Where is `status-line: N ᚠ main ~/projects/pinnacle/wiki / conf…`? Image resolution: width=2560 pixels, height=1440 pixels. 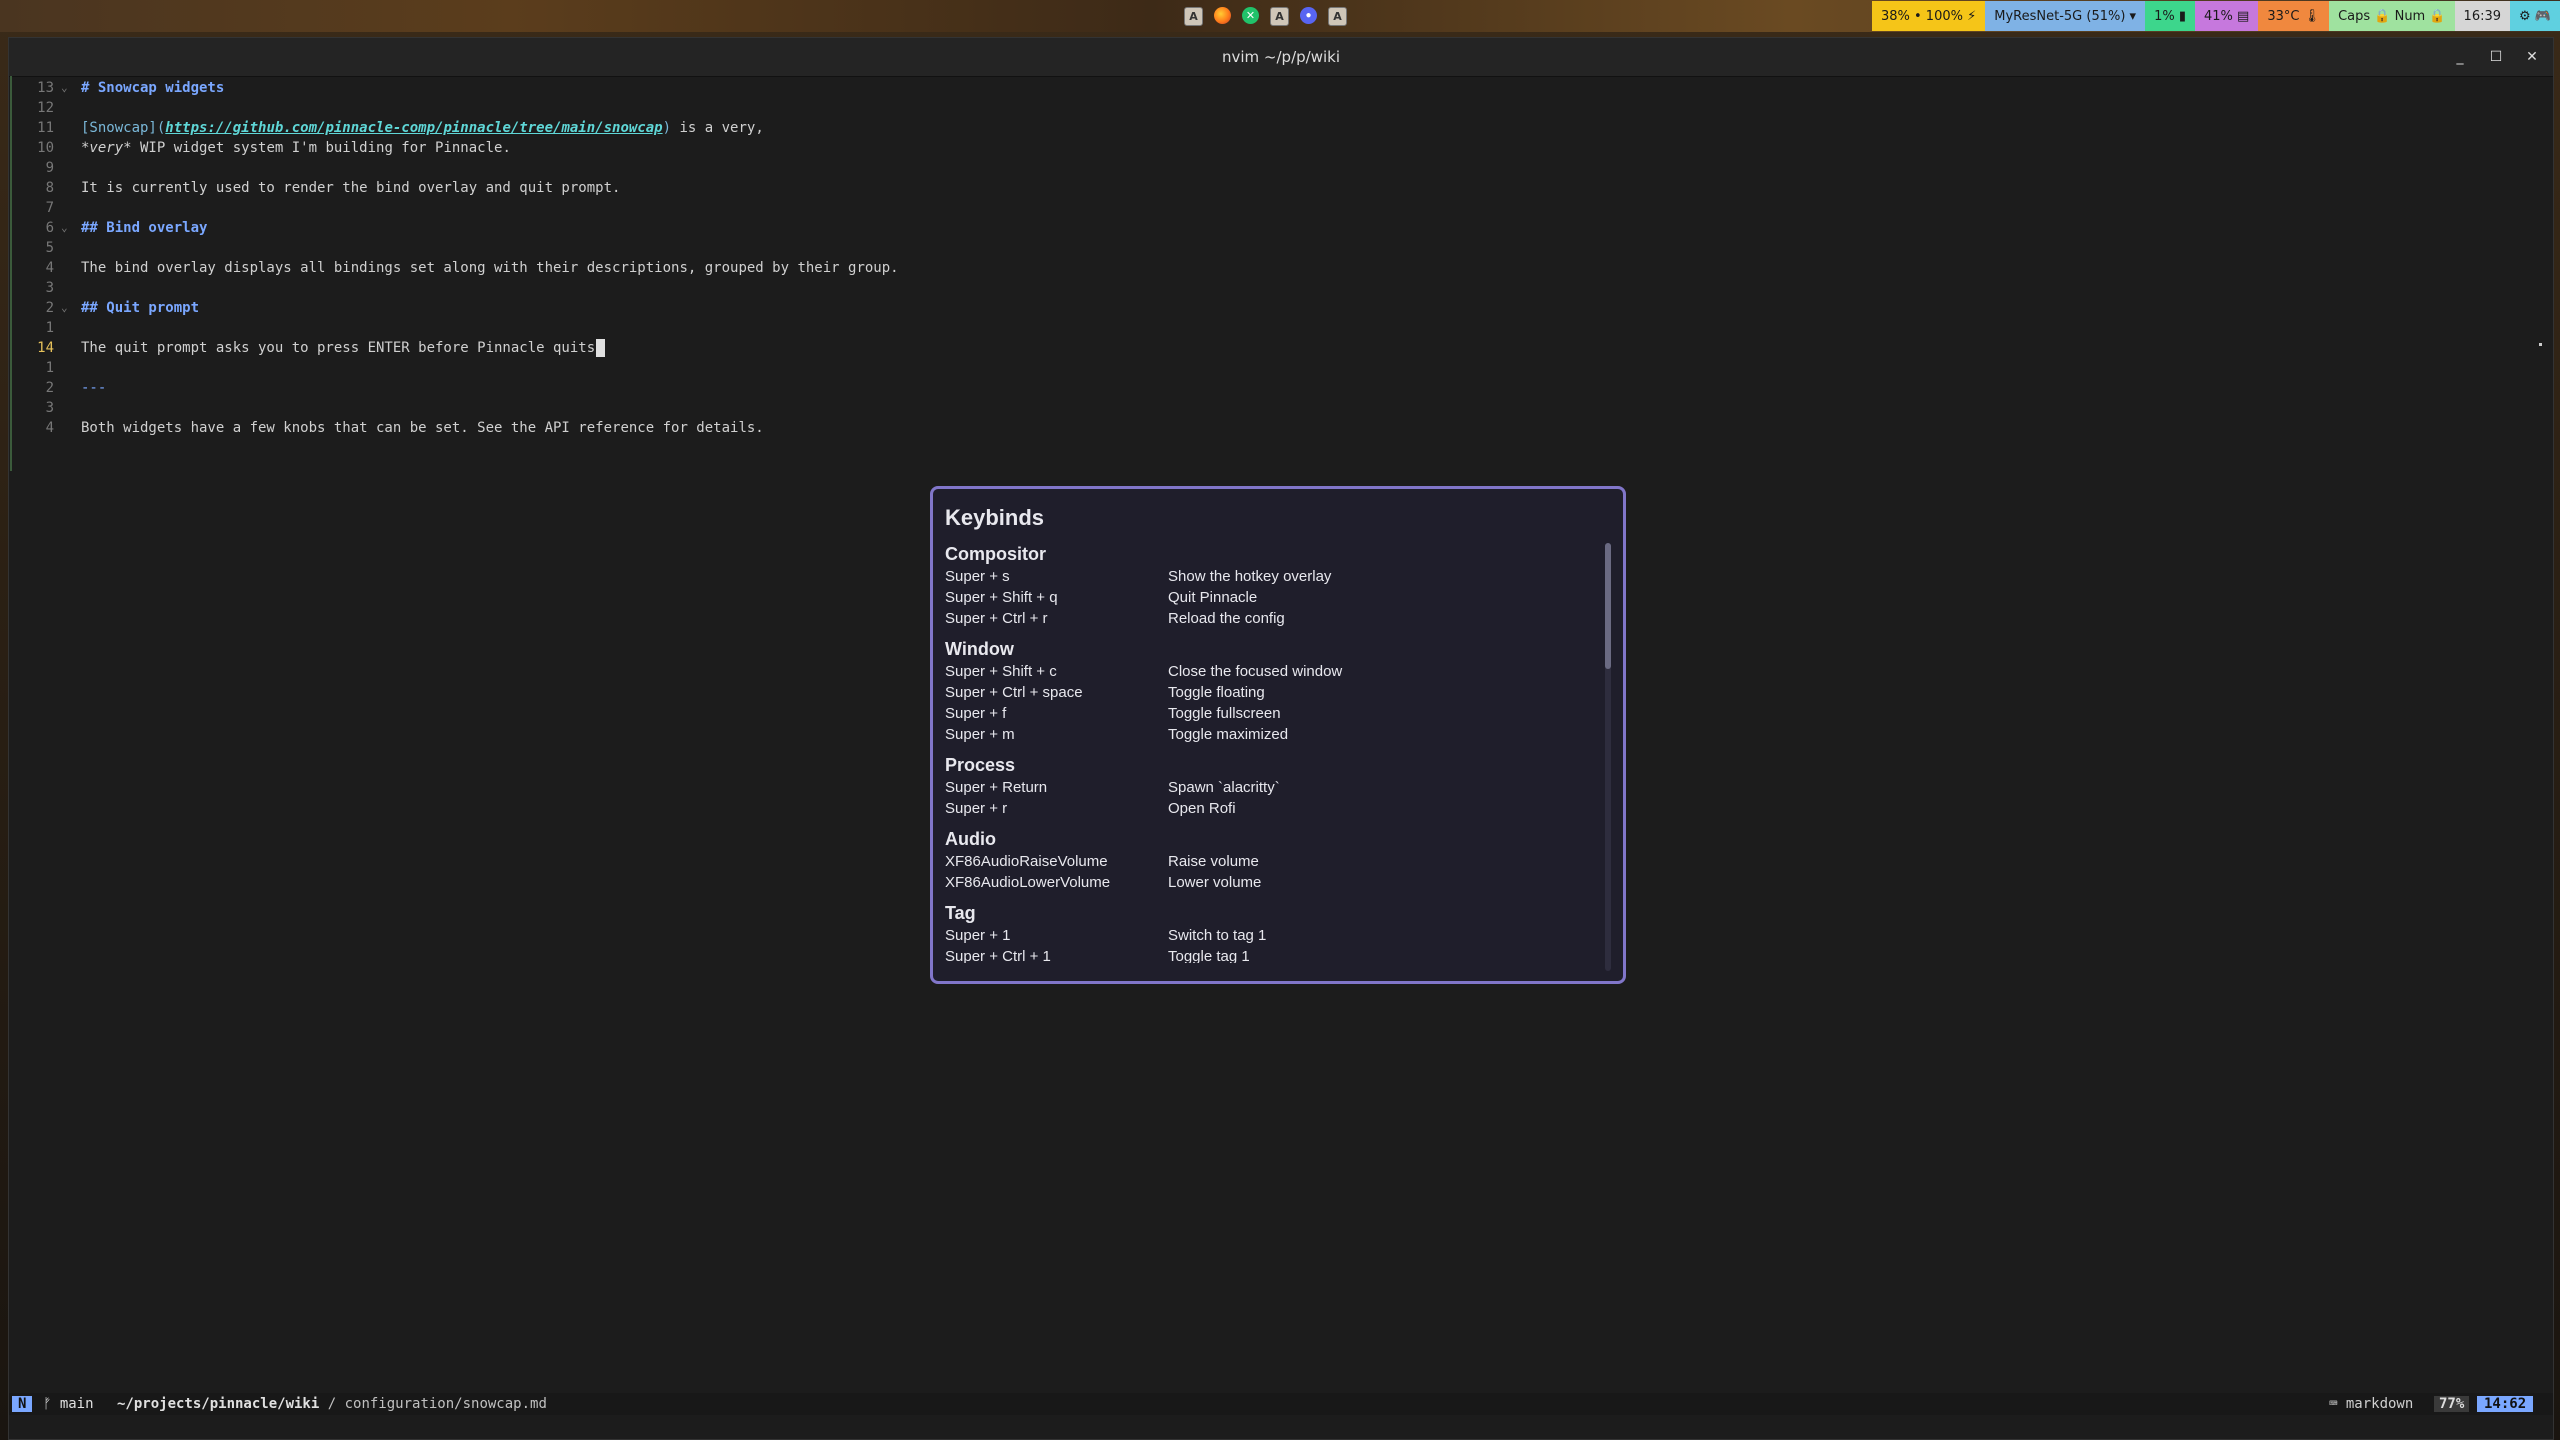 status-line: N ᚠ main ~/projects/pinnacle/wiki / conf… is located at coordinates (1281, 1404).